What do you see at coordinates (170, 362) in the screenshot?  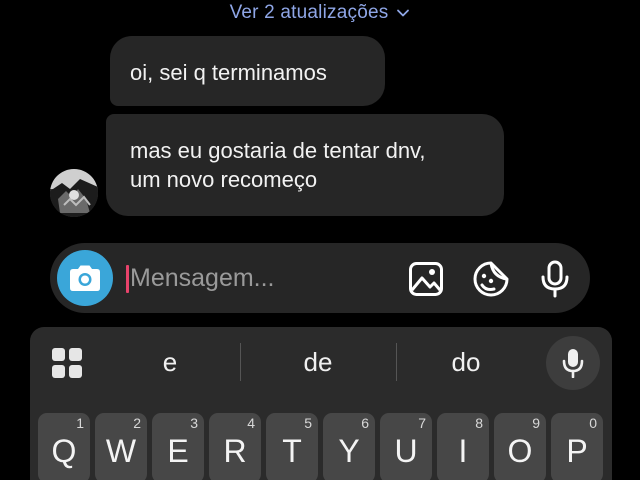 I see `suggestion-word: e` at bounding box center [170, 362].